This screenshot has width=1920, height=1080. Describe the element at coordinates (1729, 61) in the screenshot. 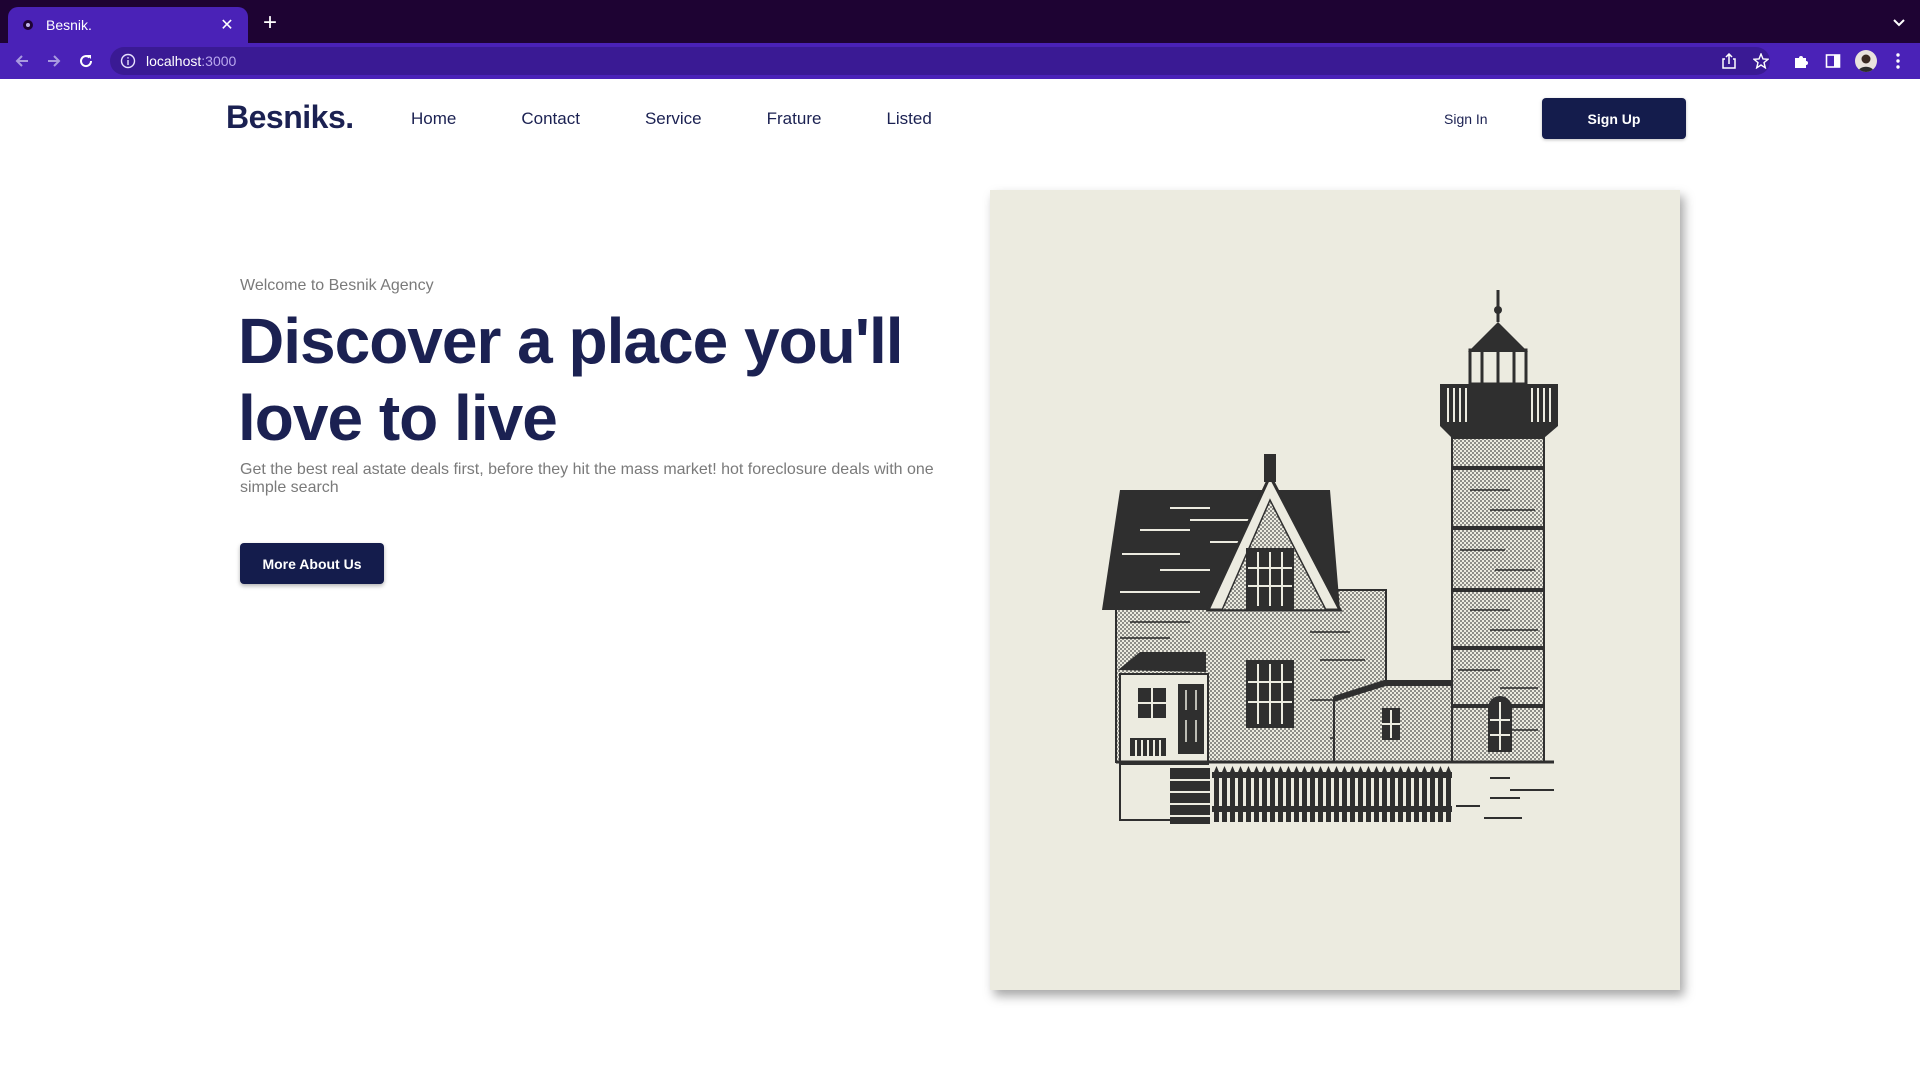

I see `share-icon` at that location.